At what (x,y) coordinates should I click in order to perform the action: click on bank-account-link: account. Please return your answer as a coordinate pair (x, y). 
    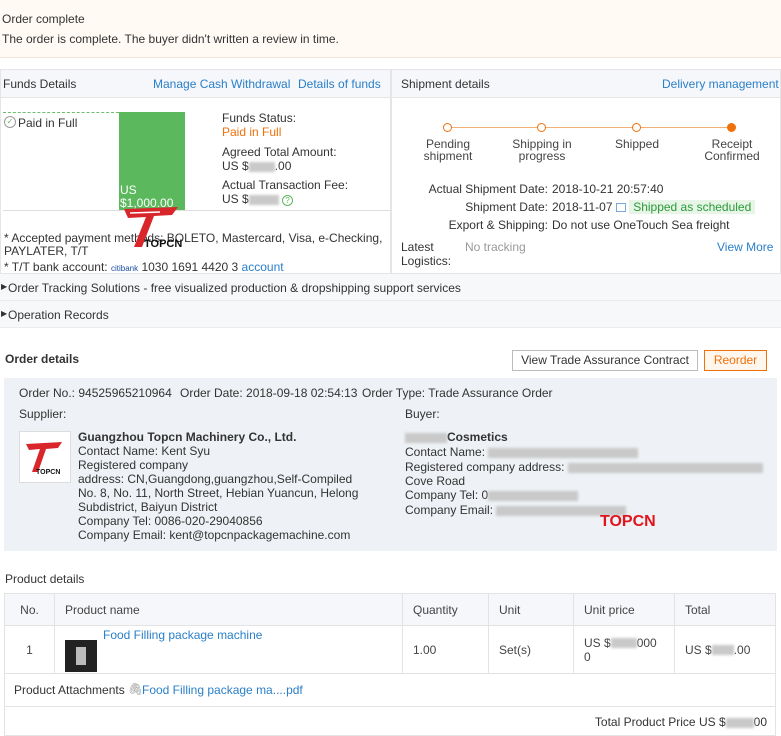
    Looking at the image, I should click on (263, 267).